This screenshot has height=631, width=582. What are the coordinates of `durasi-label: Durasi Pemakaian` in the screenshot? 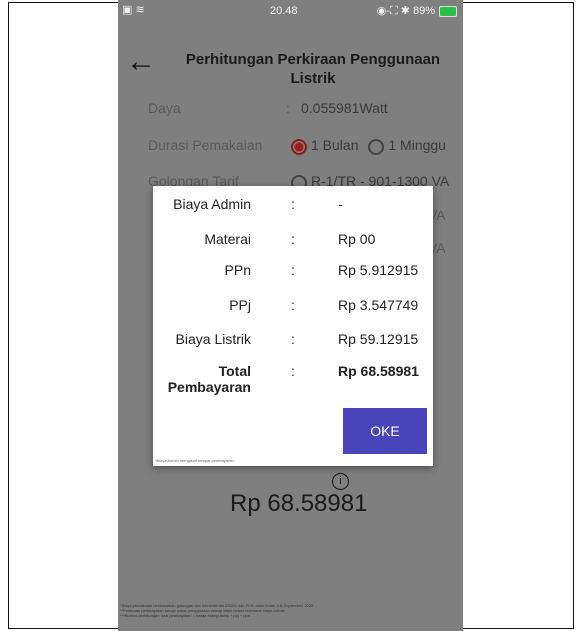 It's located at (205, 145).